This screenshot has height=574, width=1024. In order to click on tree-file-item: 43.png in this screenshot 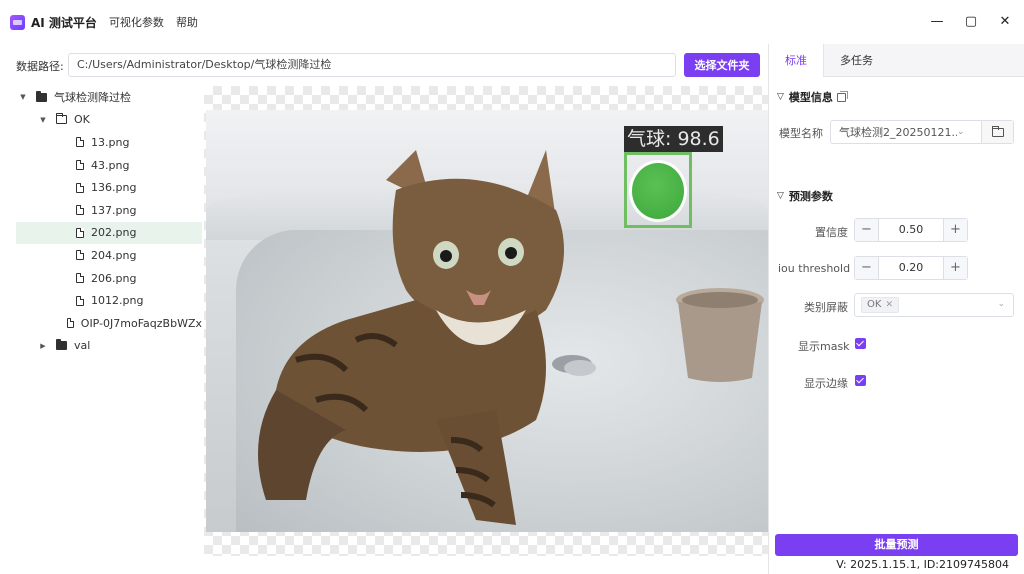, I will do `click(109, 165)`.